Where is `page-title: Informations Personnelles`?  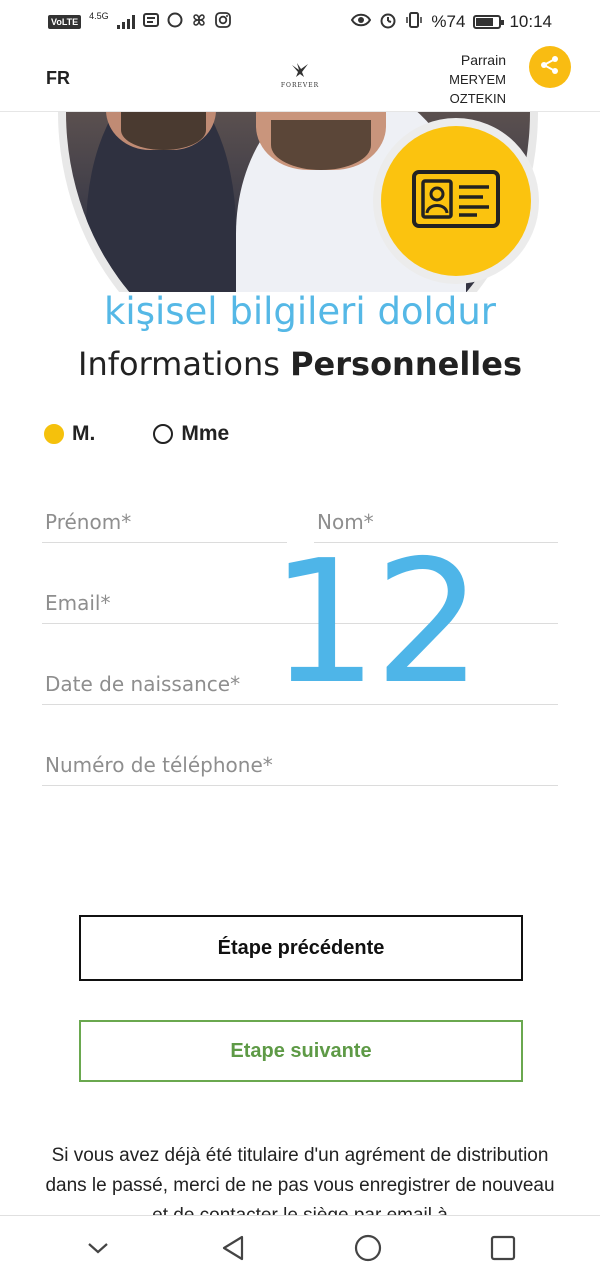 page-title: Informations Personnelles is located at coordinates (300, 364).